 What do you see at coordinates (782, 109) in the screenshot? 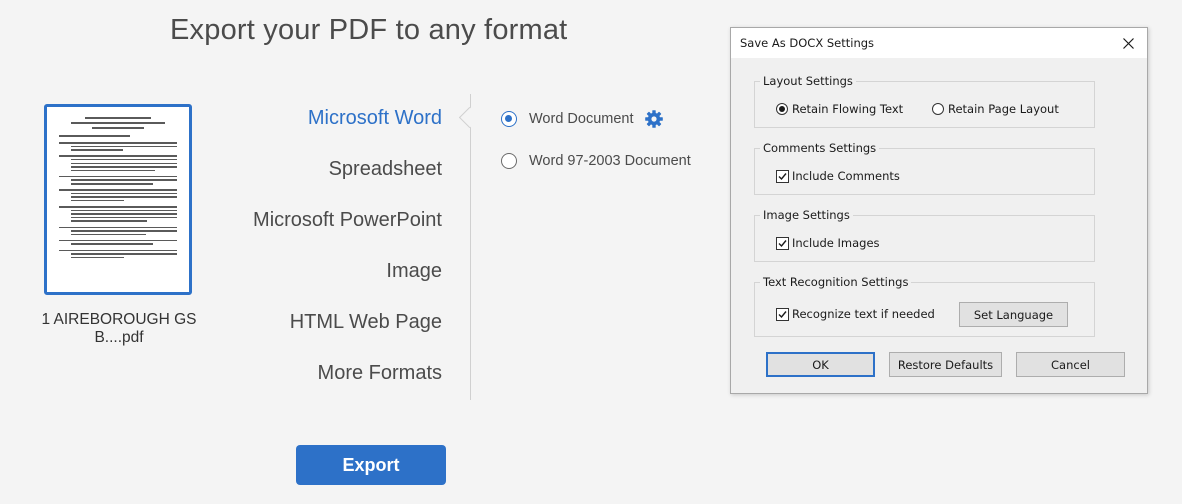
I see `retain-flowing-text-radio` at bounding box center [782, 109].